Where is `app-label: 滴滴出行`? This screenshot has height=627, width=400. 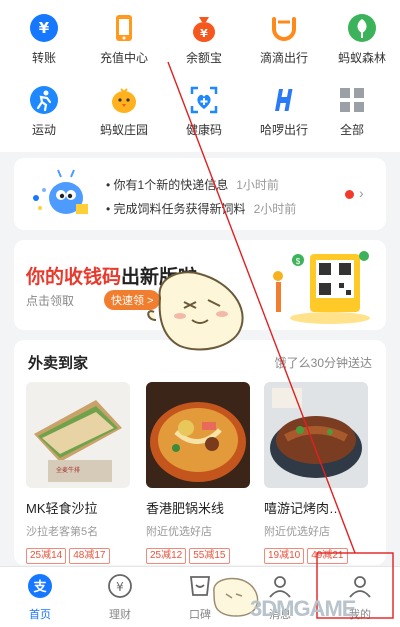 app-label: 滴滴出行 is located at coordinates (283, 58).